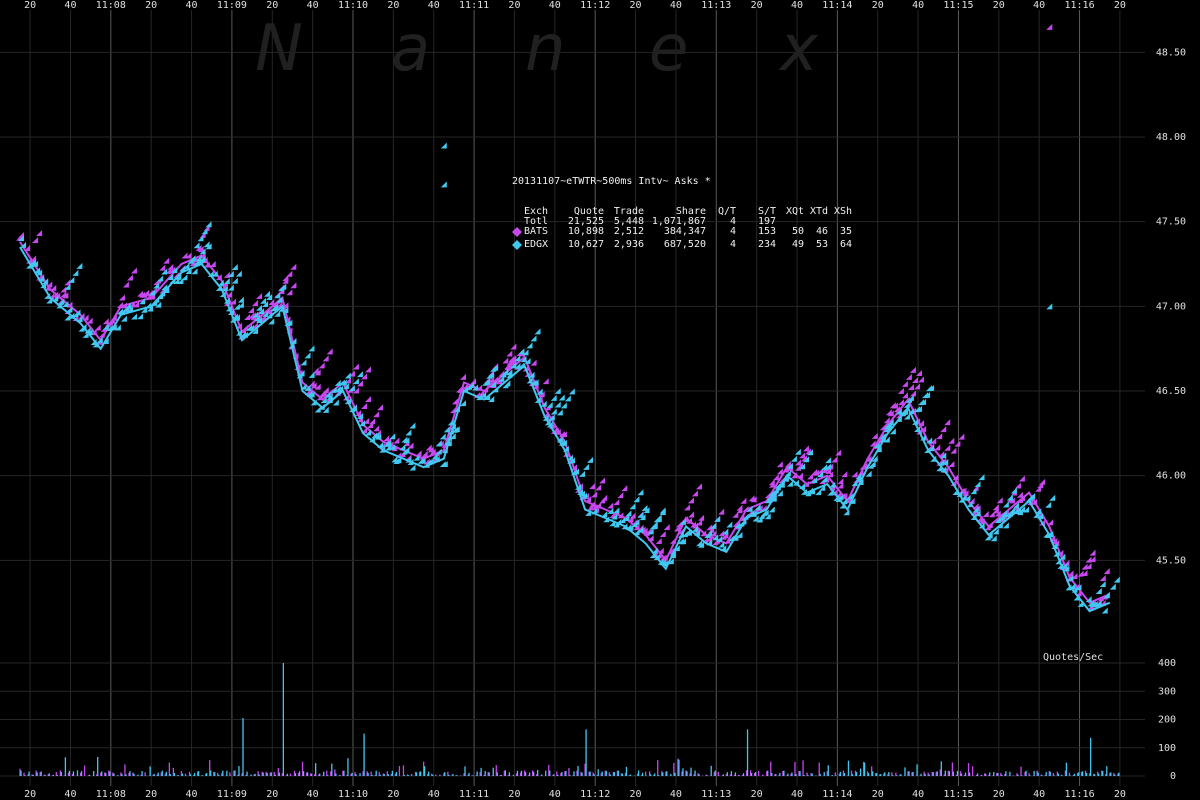 This screenshot has height=800, width=1200. What do you see at coordinates (353, 794) in the screenshot?
I see `time-tick-label: 11:10` at bounding box center [353, 794].